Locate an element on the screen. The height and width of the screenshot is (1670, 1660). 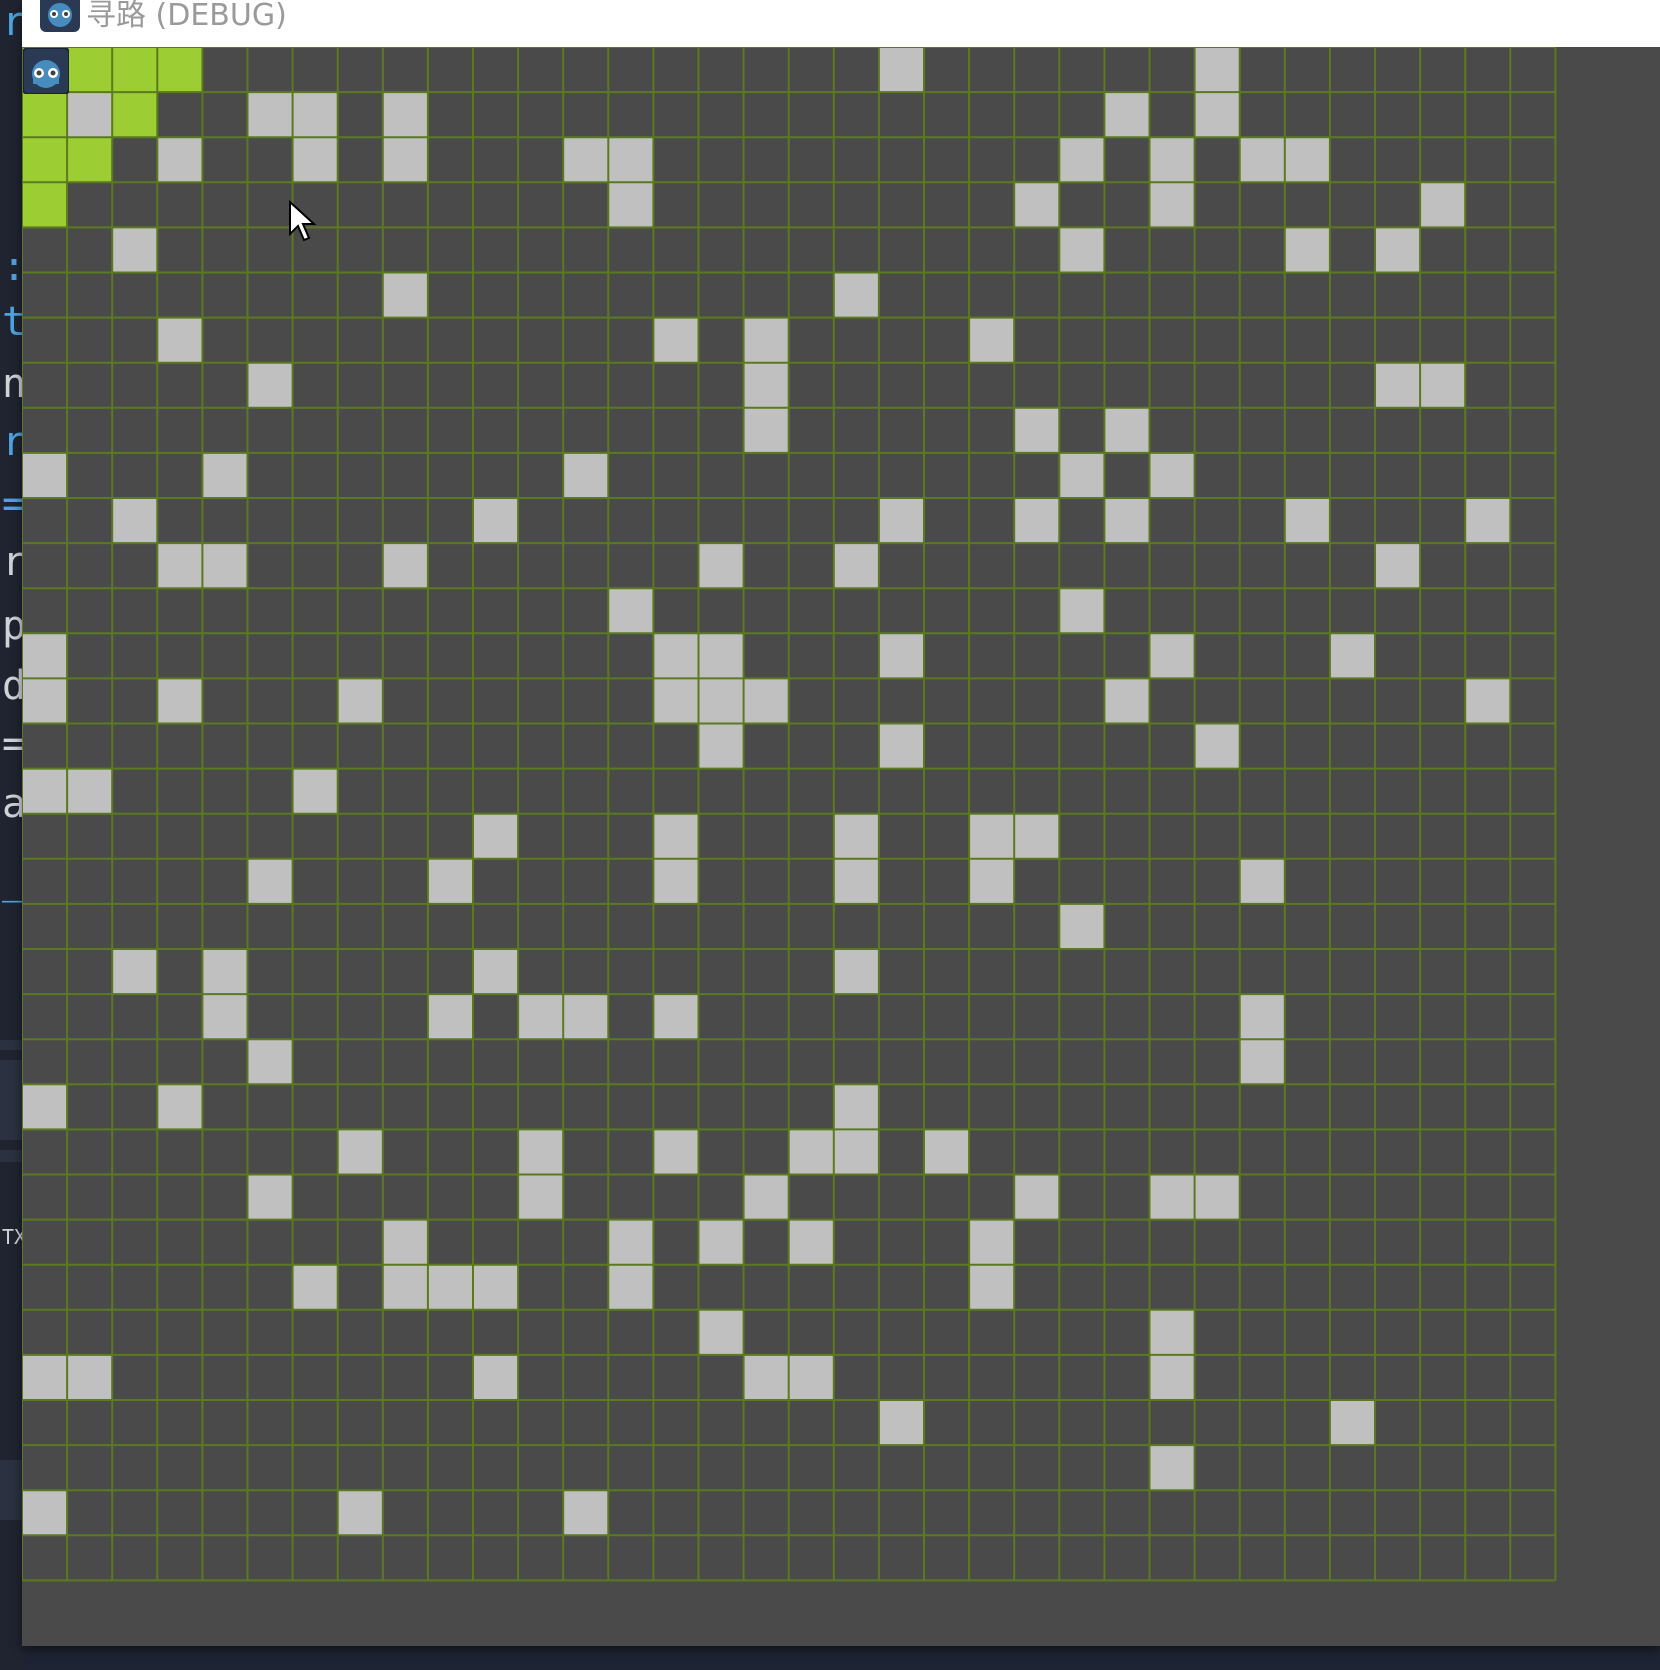
editor-code-fragment: a is located at coordinates (13, 804).